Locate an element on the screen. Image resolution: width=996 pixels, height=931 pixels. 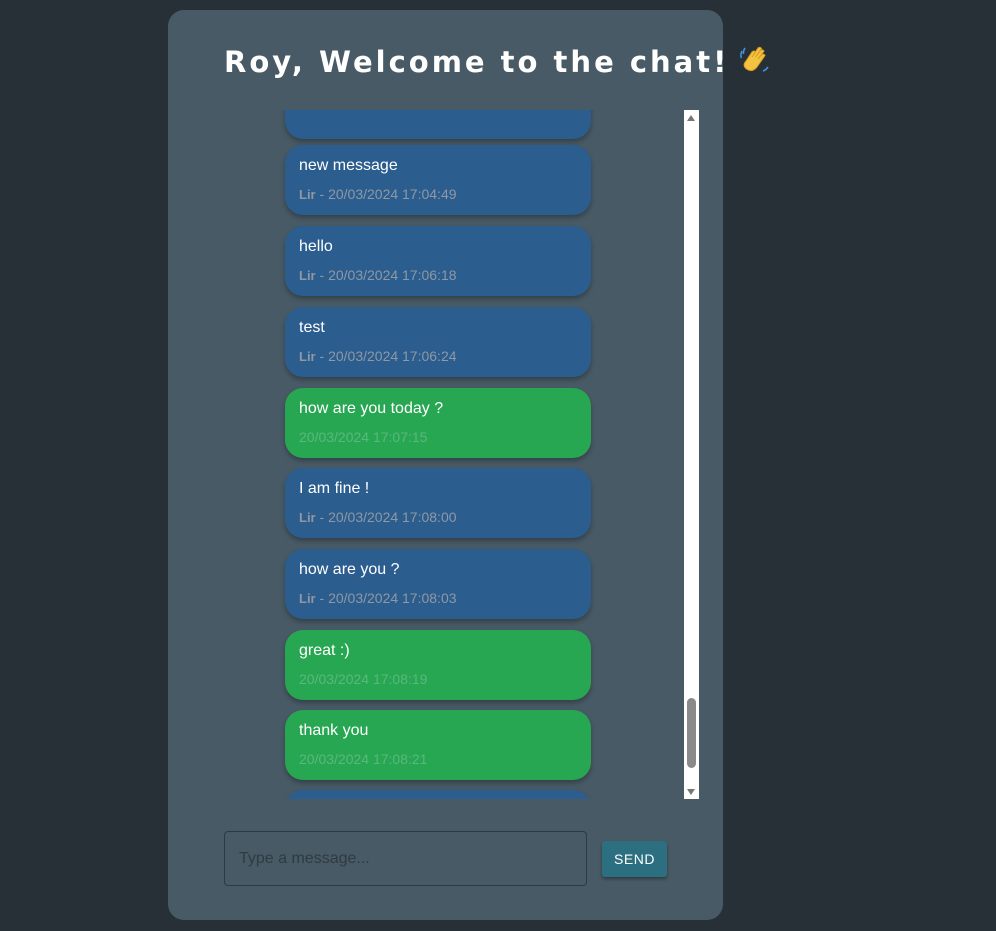
message-meta: 20/03/2024 17:07:15 is located at coordinates (363, 437).